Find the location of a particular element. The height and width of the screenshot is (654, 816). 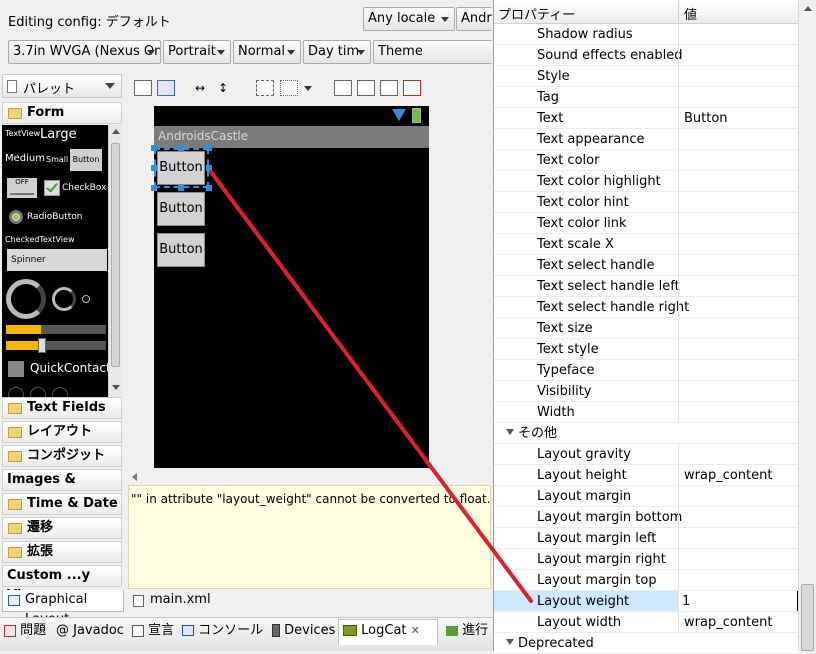

fill-height-icon: ↕ is located at coordinates (227, 88).